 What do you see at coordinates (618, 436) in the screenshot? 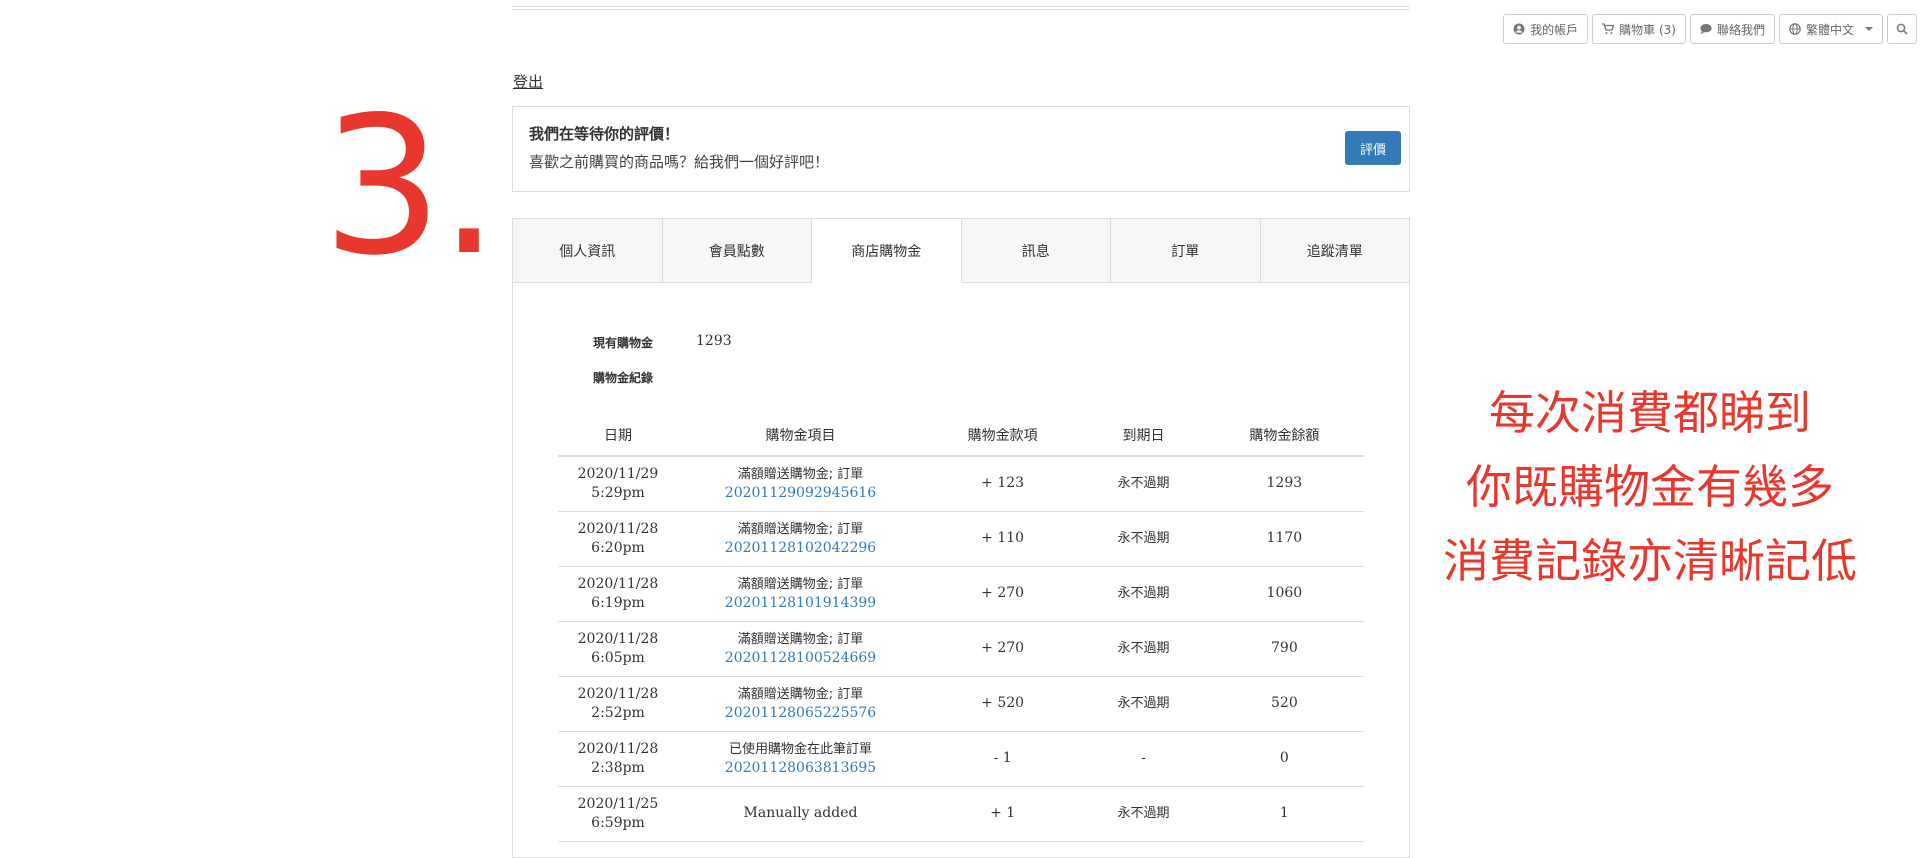
I see `column-header-date: 日期` at bounding box center [618, 436].